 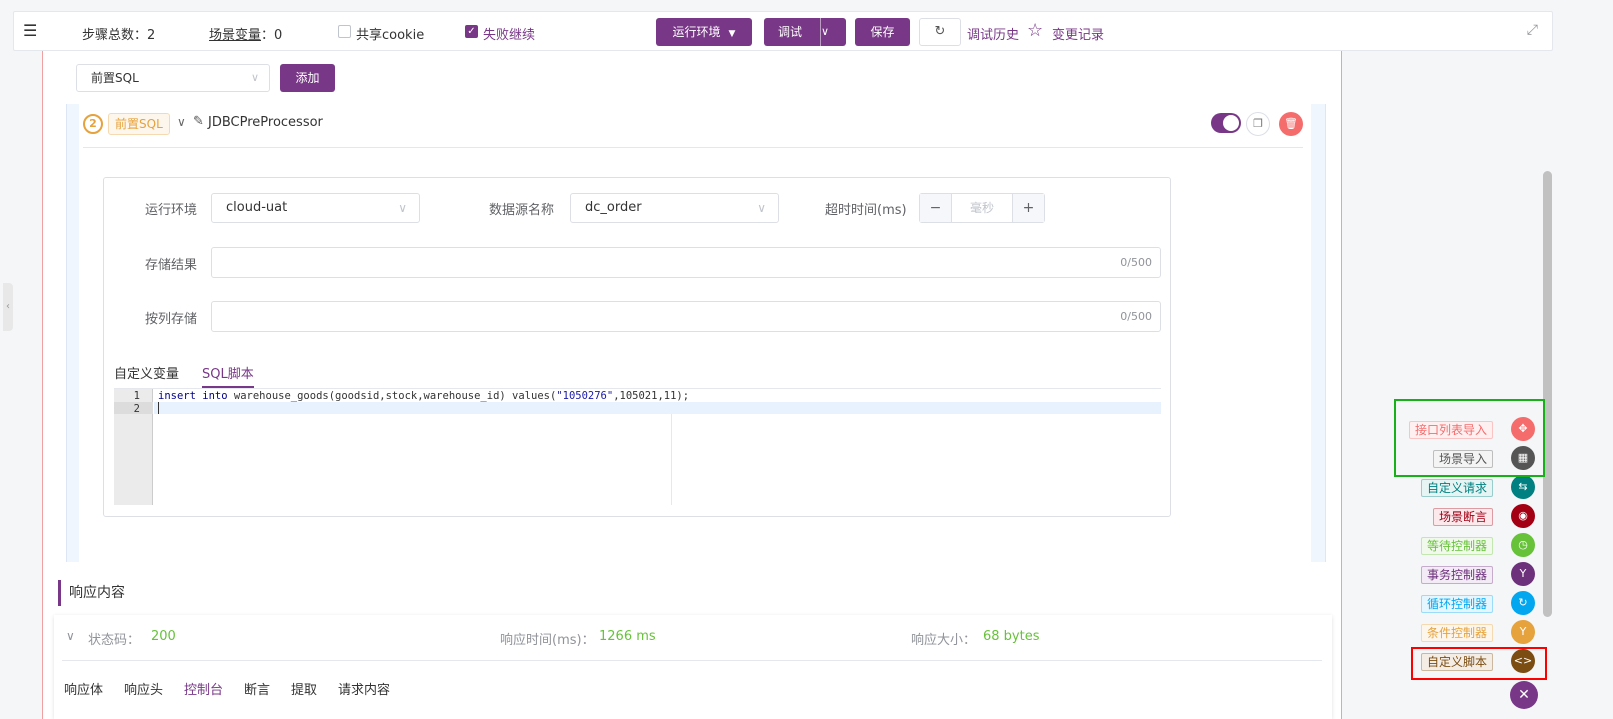 What do you see at coordinates (1523, 632) in the screenshot?
I see `fork-icon: Y` at bounding box center [1523, 632].